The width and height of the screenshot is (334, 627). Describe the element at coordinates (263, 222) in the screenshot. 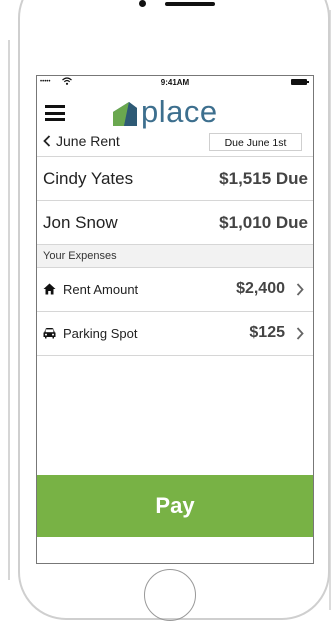

I see `roommate-amount-due: $1,010 Due` at that location.